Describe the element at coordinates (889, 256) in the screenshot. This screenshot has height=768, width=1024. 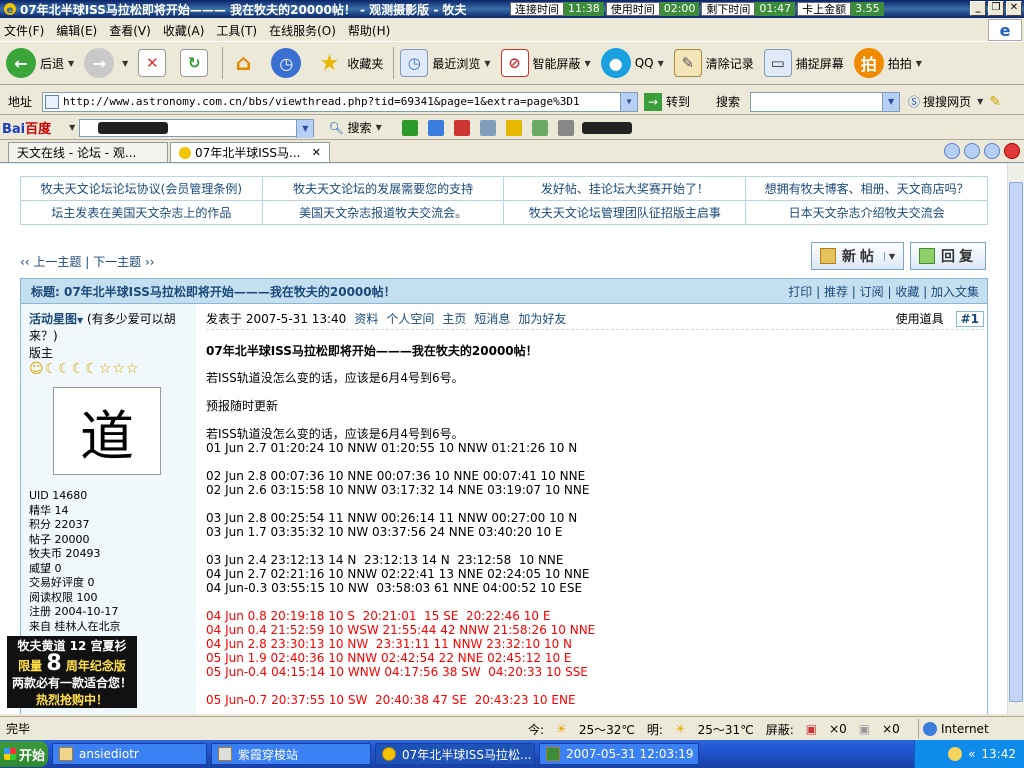
I see `new-post-dropdown-icon: ▼` at that location.